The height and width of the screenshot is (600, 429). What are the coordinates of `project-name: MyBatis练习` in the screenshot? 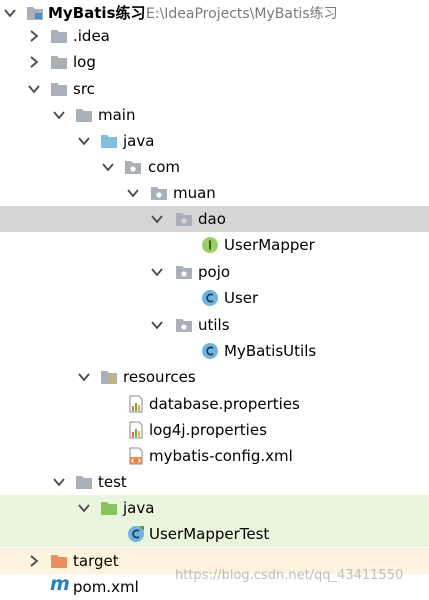 It's located at (97, 13).